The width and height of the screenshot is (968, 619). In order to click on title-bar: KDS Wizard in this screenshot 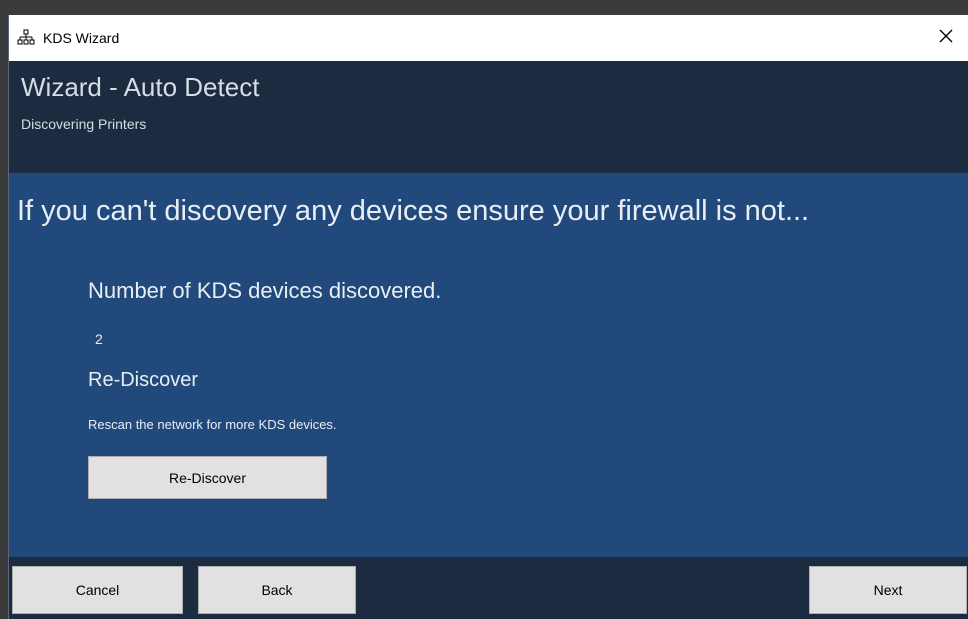, I will do `click(488, 38)`.